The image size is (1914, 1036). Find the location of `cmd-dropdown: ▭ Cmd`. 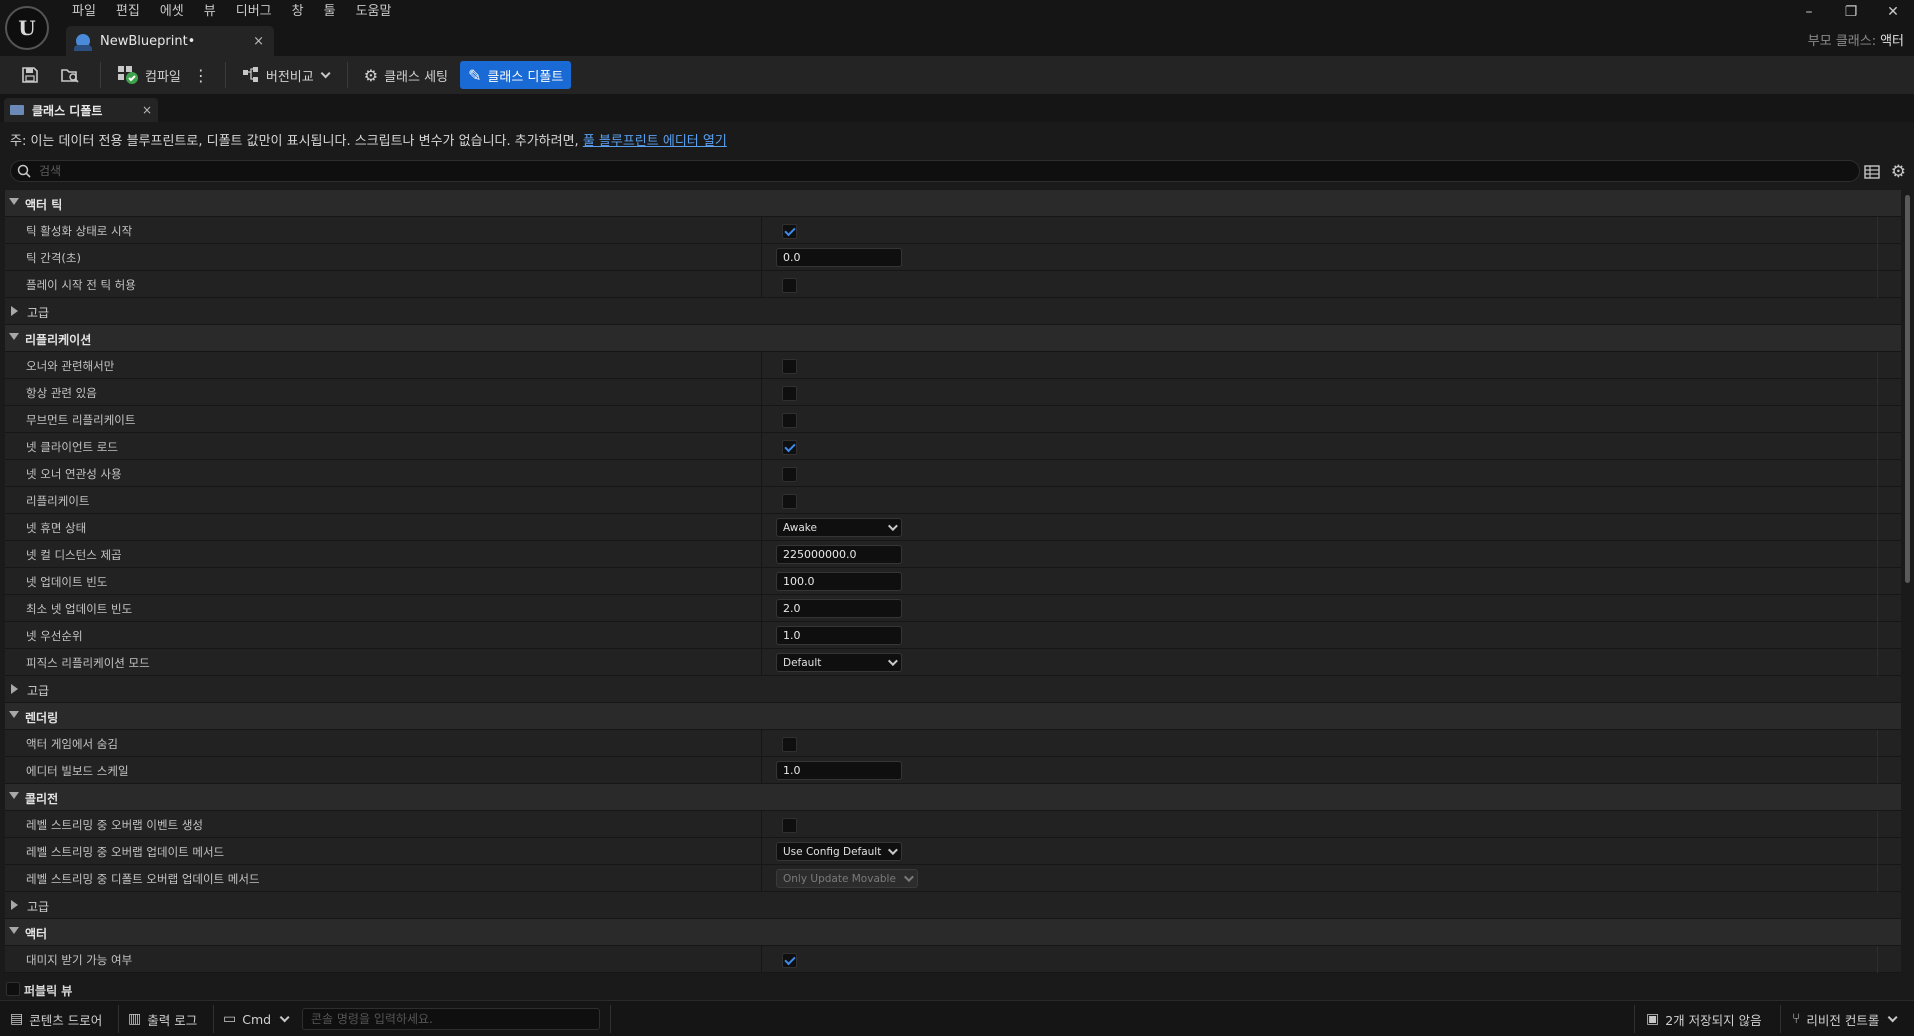

cmd-dropdown: ▭ Cmd is located at coordinates (254, 1018).